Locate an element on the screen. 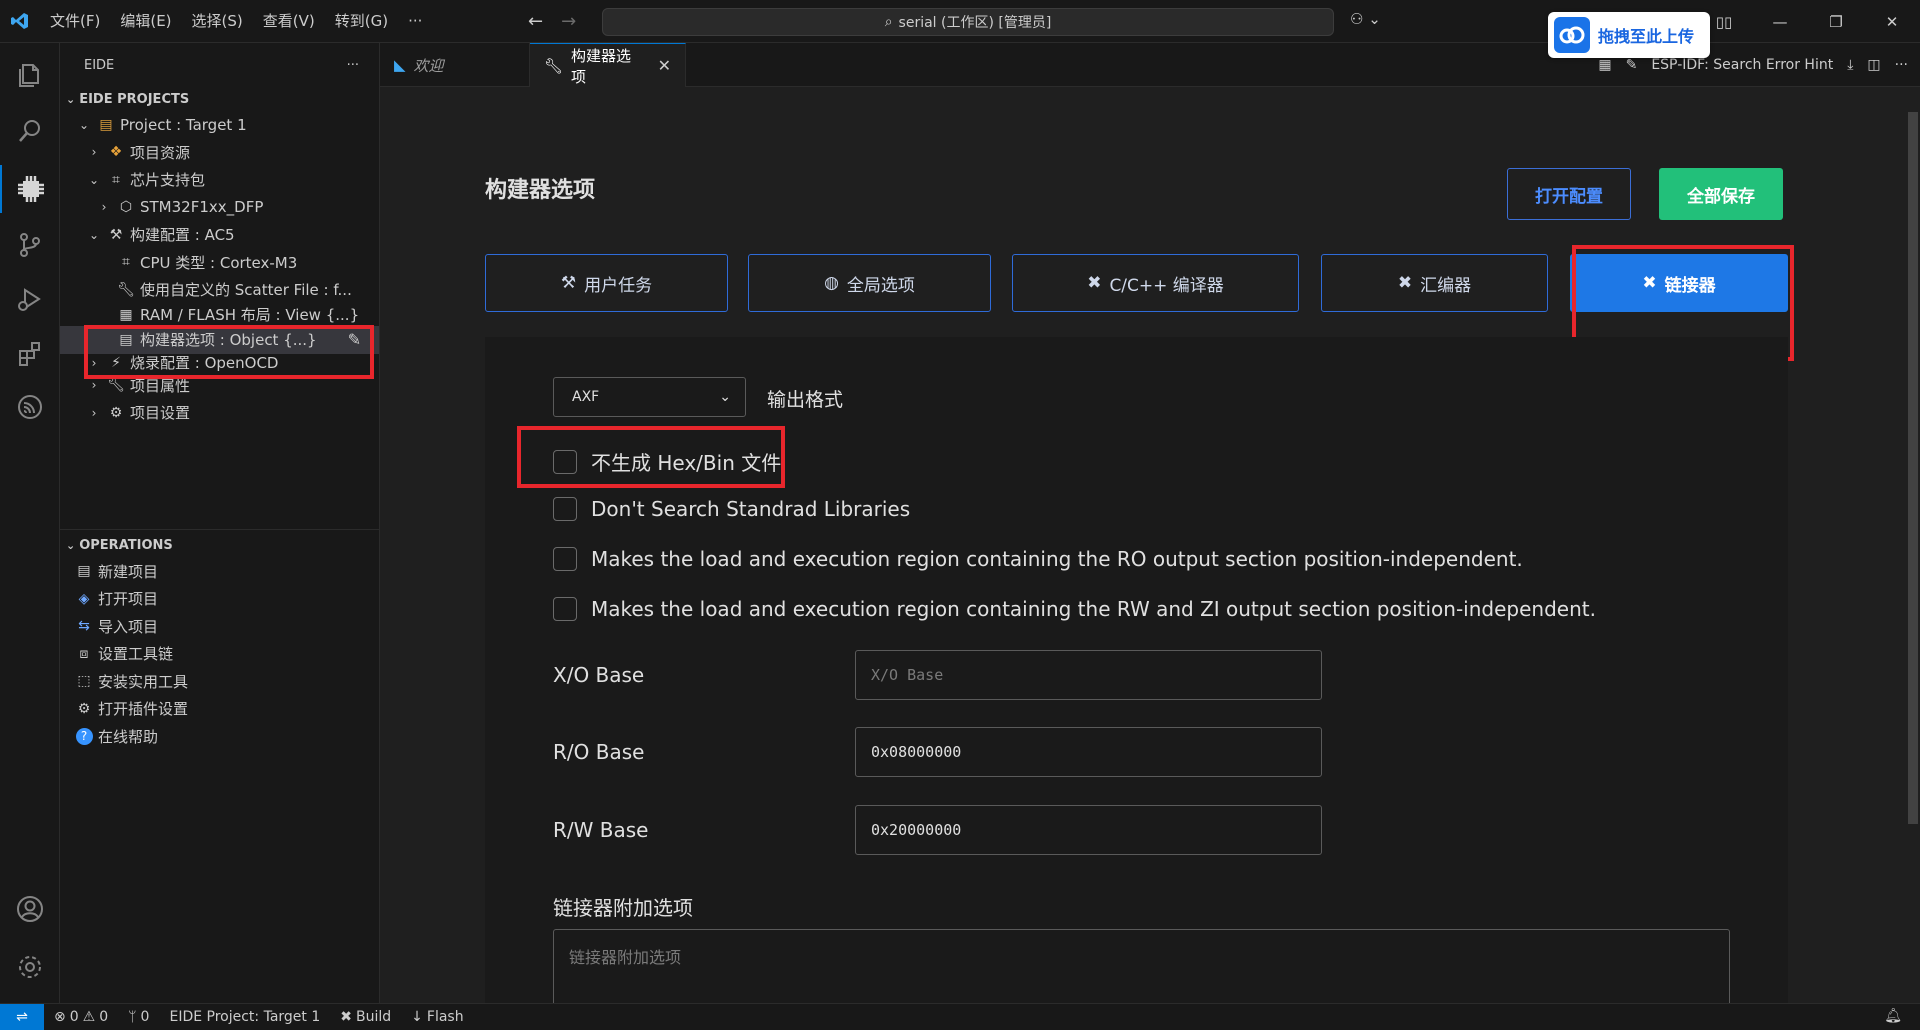  edit-pencil-icon: ✎ is located at coordinates (354, 339).